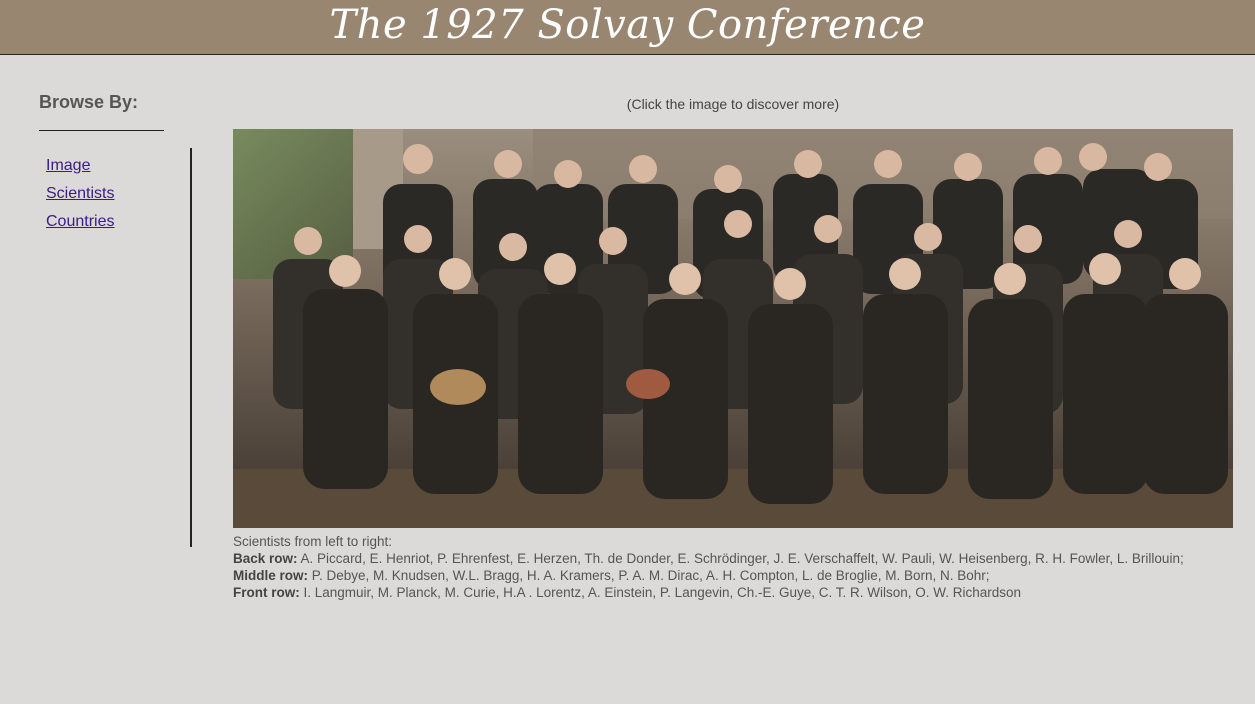  What do you see at coordinates (313, 541) in the screenshot?
I see `caption-intro: Scientists from left to right:` at bounding box center [313, 541].